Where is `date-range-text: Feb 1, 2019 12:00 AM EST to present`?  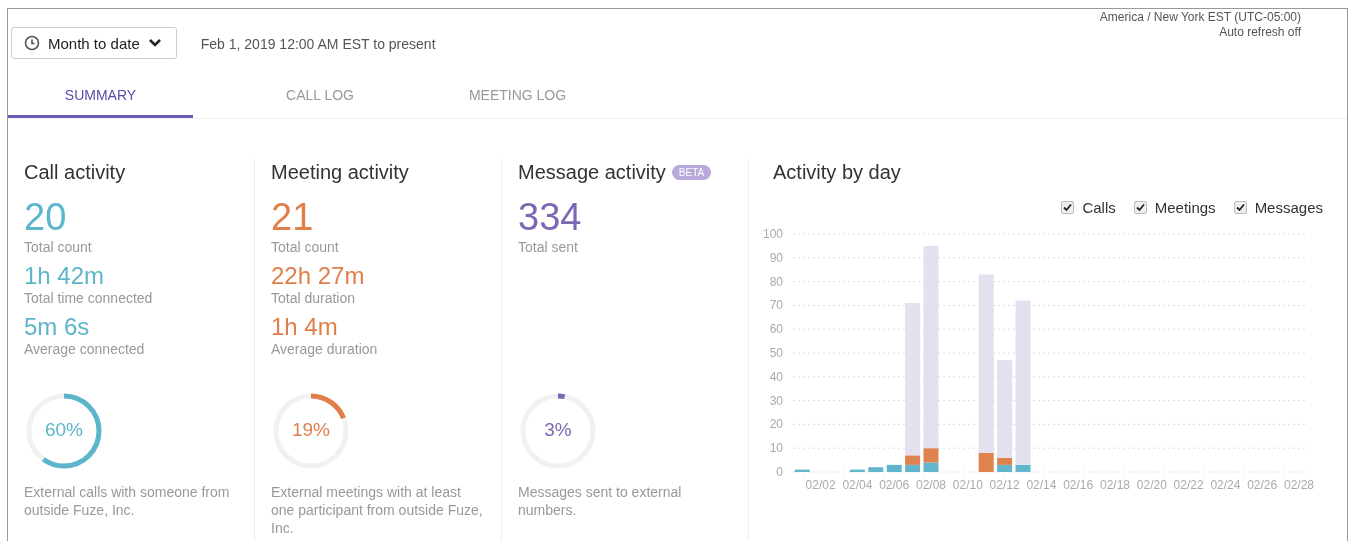
date-range-text: Feb 1, 2019 12:00 AM EST to present is located at coordinates (318, 44).